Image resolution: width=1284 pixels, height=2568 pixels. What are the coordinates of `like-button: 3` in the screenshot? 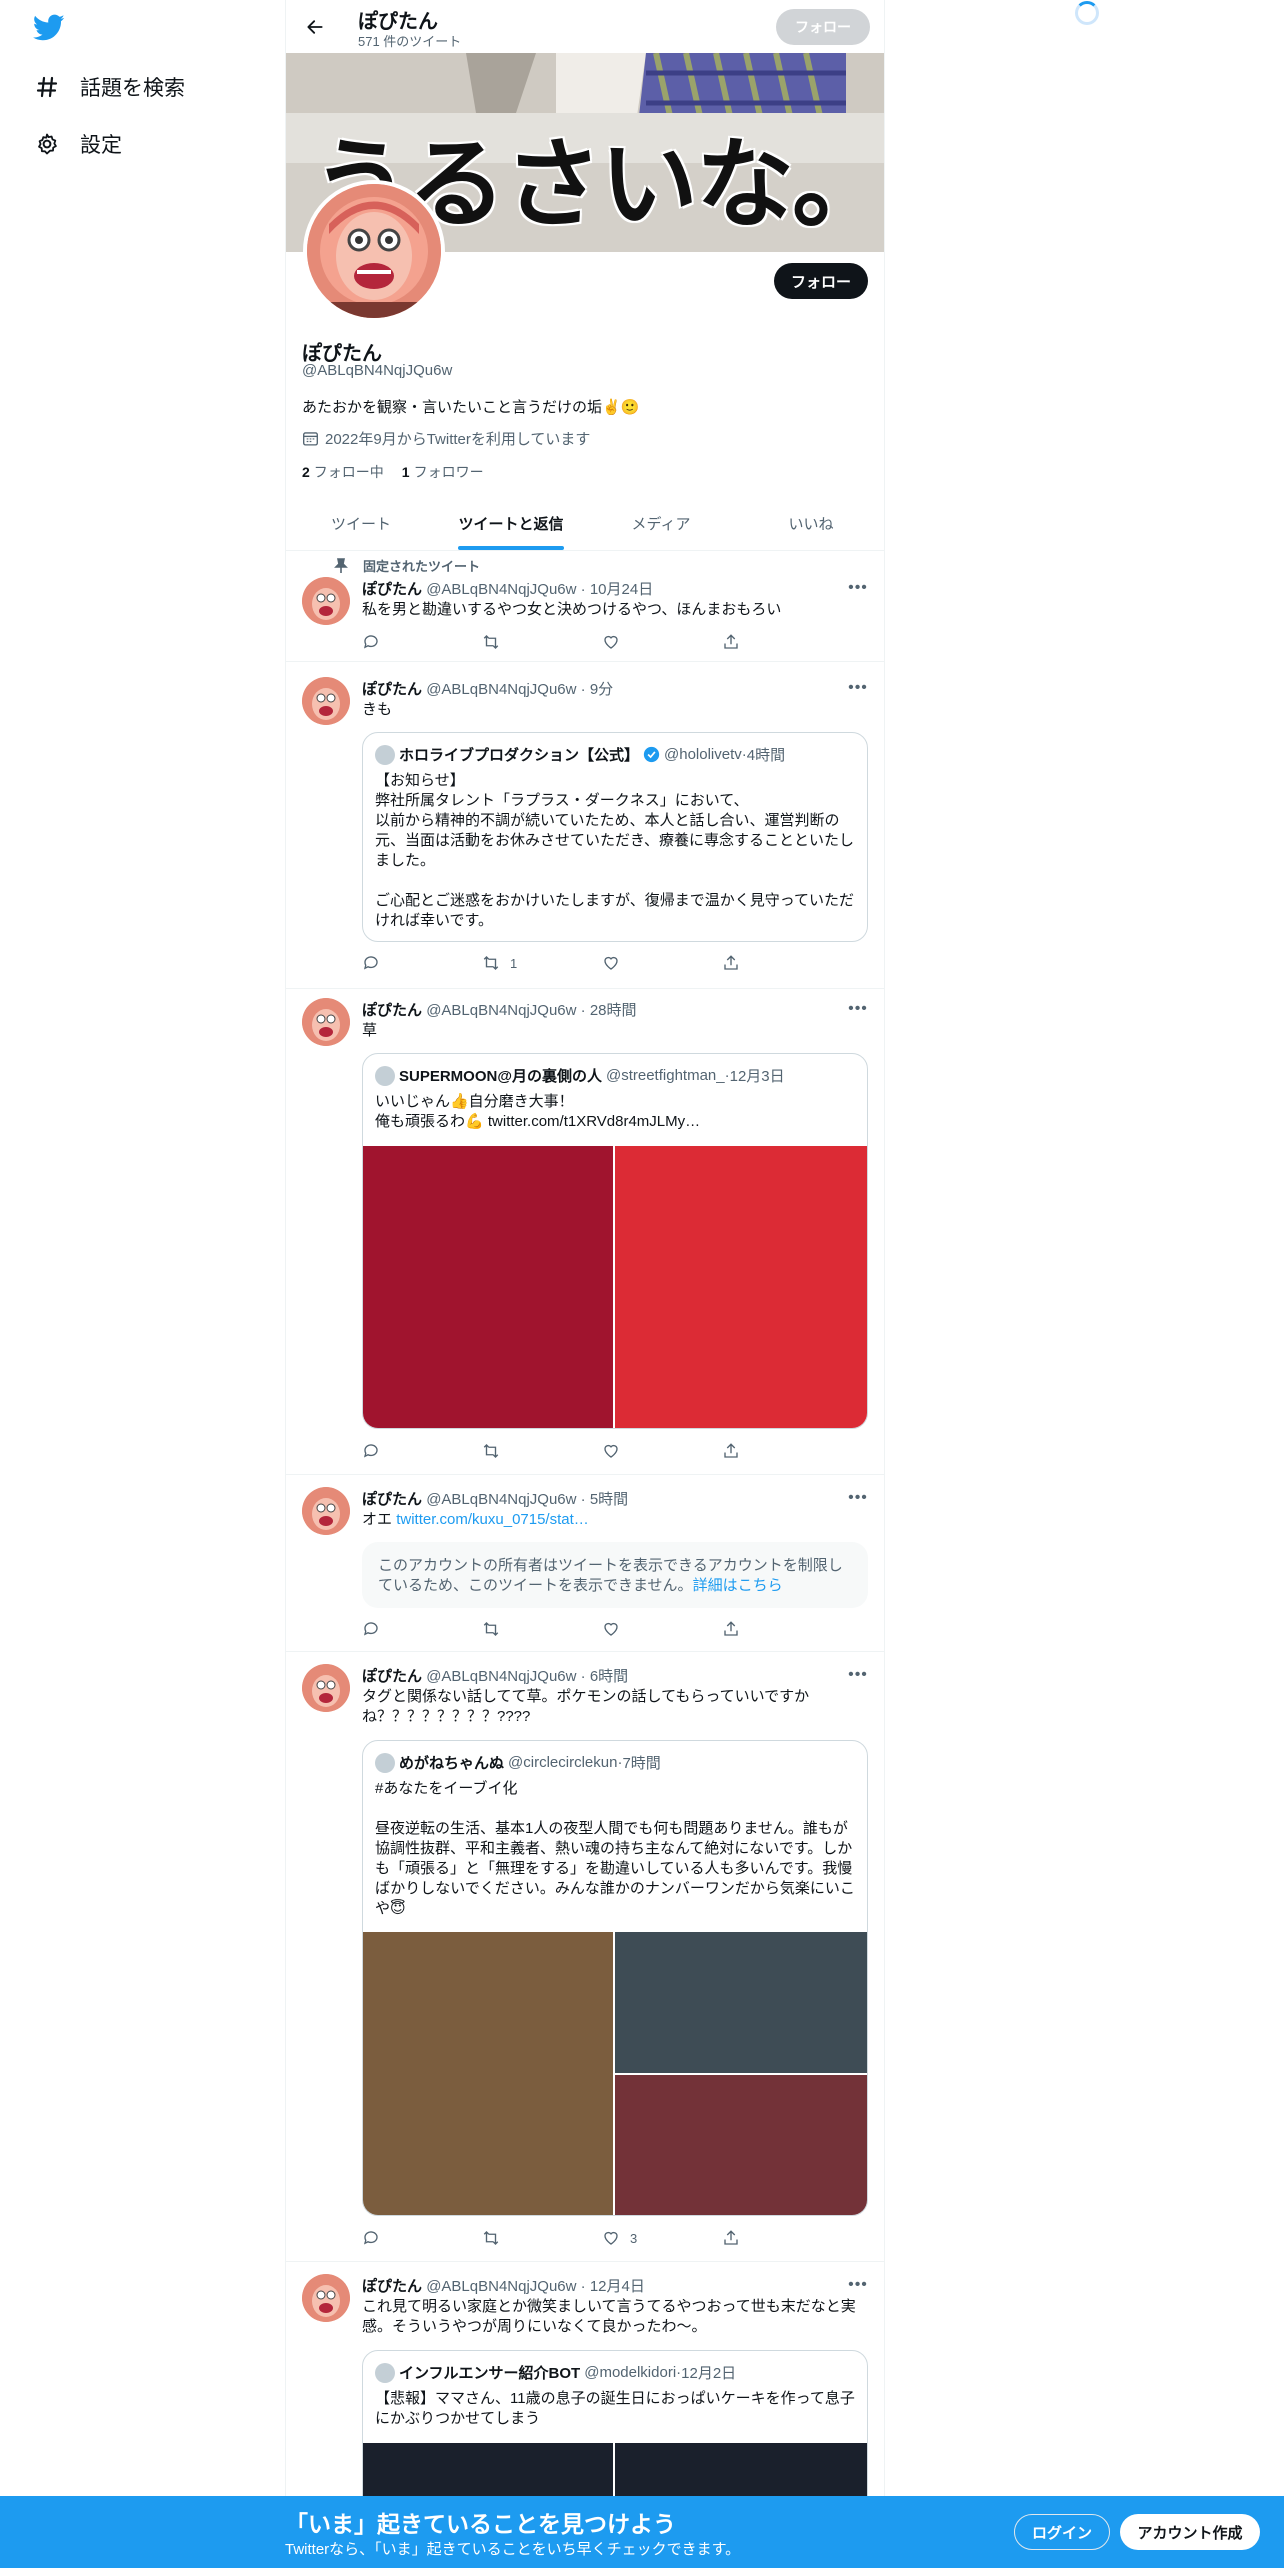 It's located at (637, 2238).